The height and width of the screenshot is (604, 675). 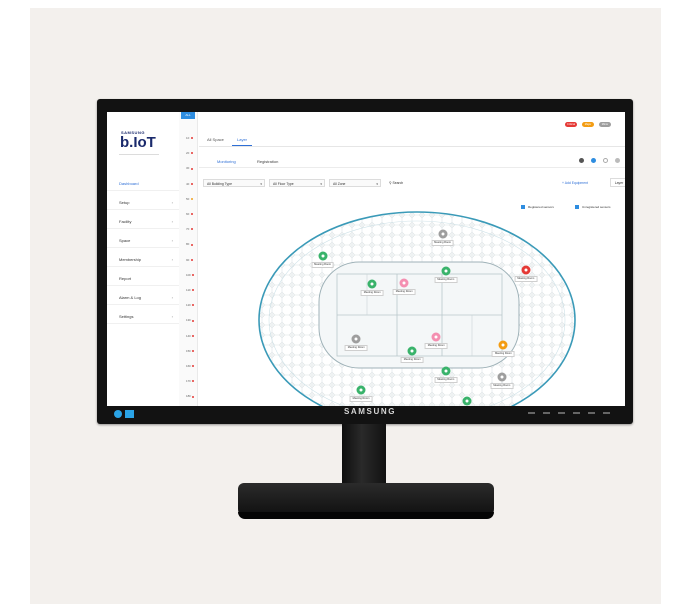 I want to click on floor-item: 2F, so click(x=189, y=153).